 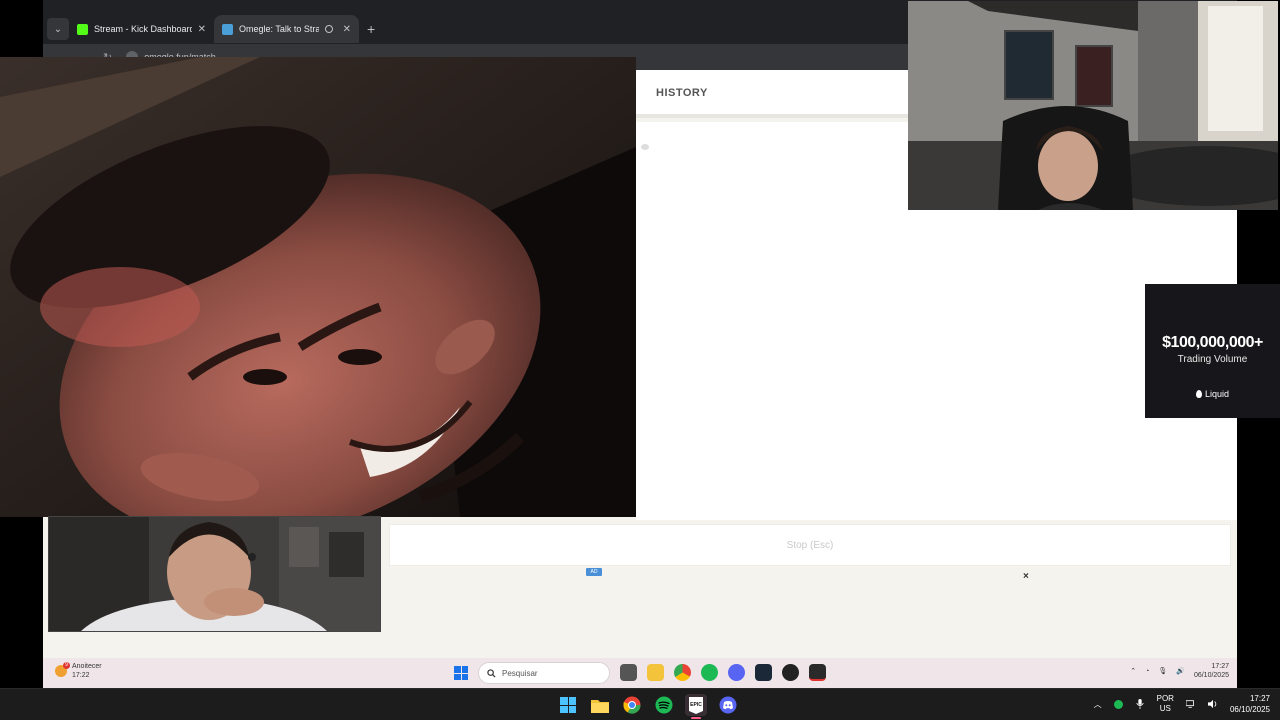 What do you see at coordinates (1249, 709) in the screenshot?
I see `clock-date: 06/10/2025` at bounding box center [1249, 709].